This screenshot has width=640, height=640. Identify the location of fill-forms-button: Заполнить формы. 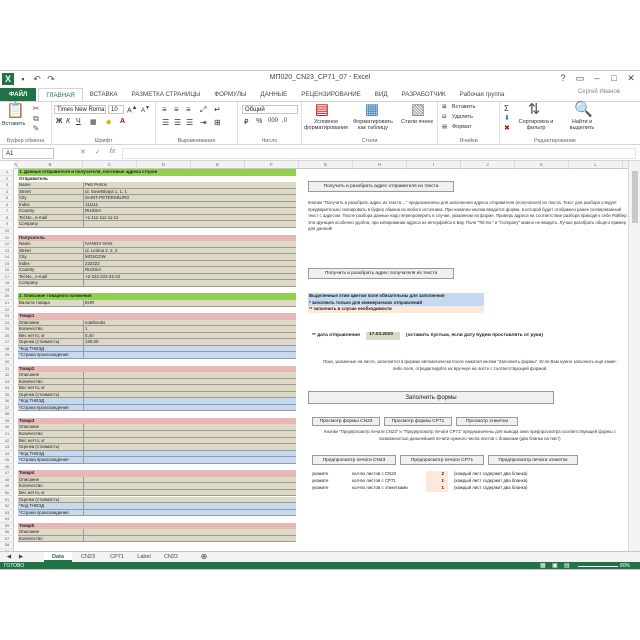
(431, 397).